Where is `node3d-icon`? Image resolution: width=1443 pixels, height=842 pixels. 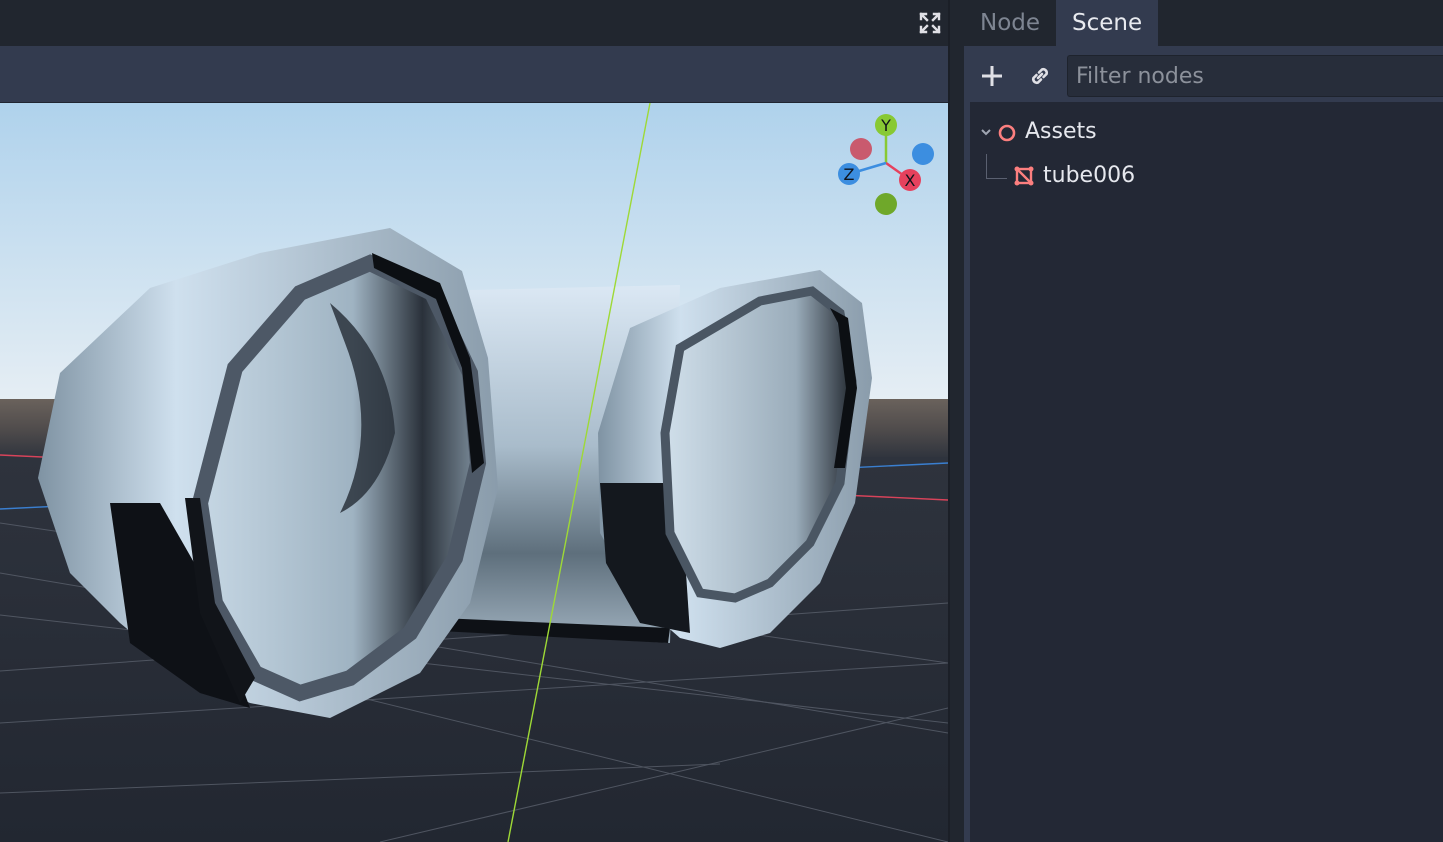 node3d-icon is located at coordinates (1007, 133).